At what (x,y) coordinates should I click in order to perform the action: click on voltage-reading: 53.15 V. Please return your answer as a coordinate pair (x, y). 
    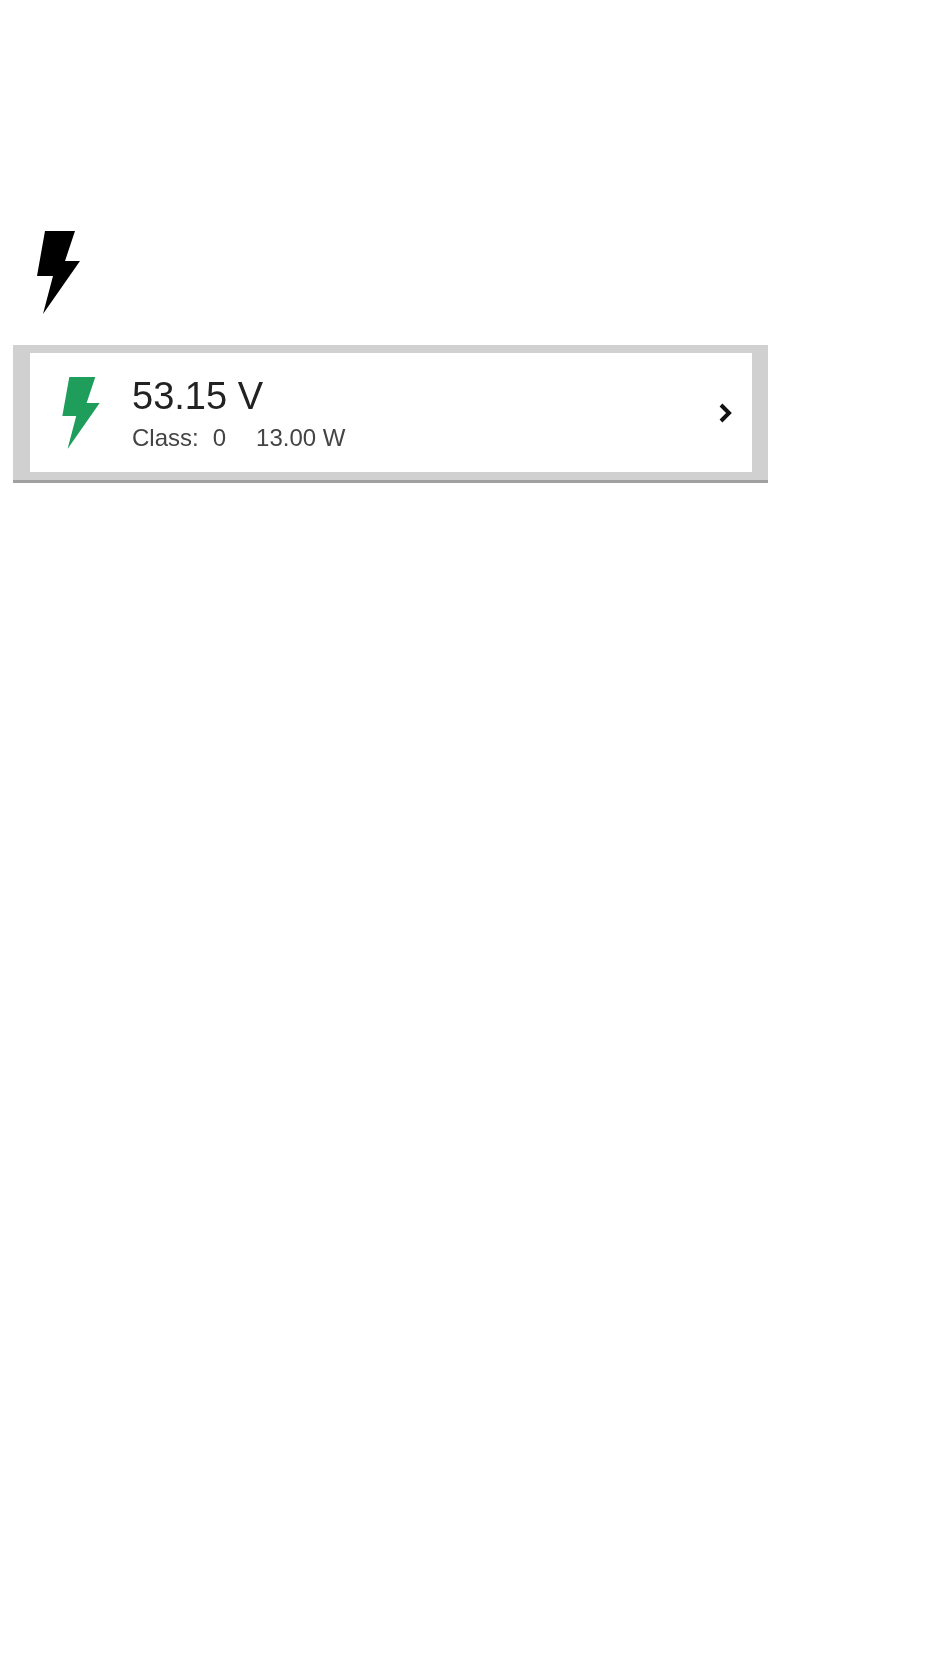
    Looking at the image, I should click on (198, 395).